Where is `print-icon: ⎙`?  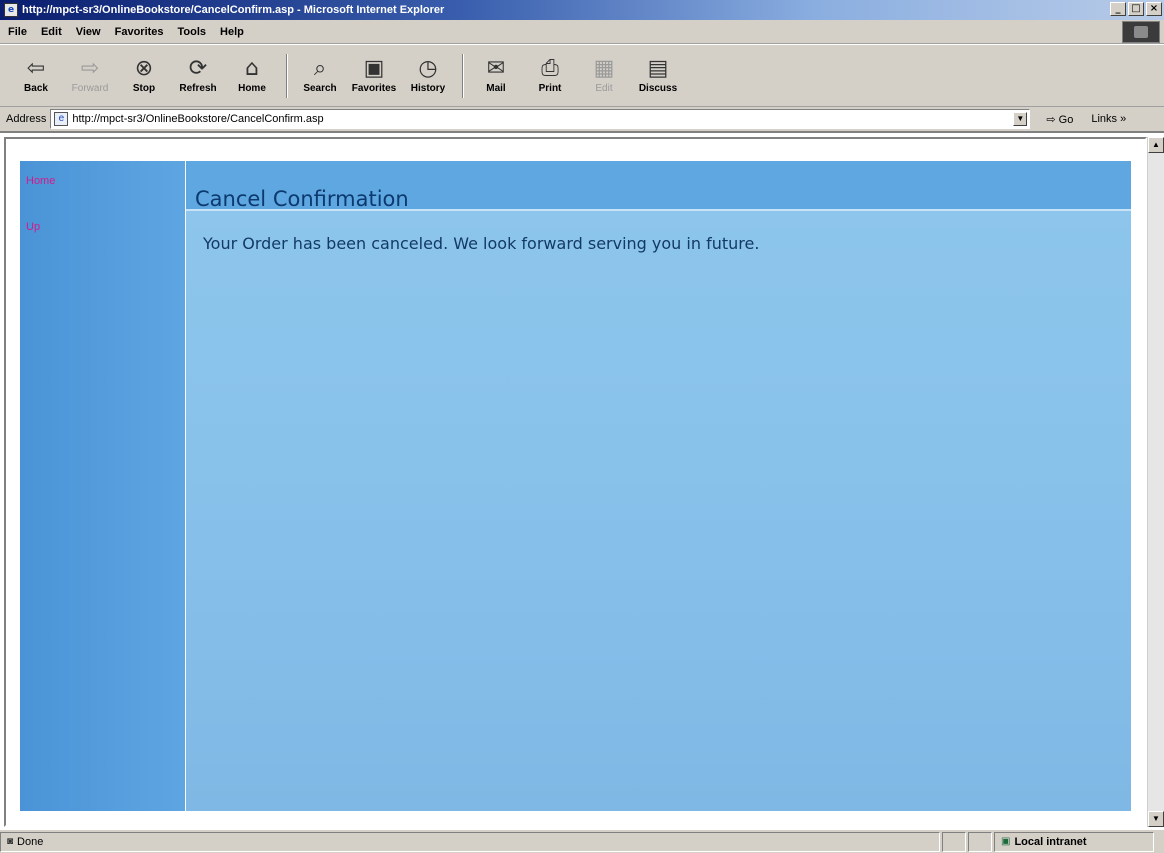 print-icon: ⎙ is located at coordinates (550, 68).